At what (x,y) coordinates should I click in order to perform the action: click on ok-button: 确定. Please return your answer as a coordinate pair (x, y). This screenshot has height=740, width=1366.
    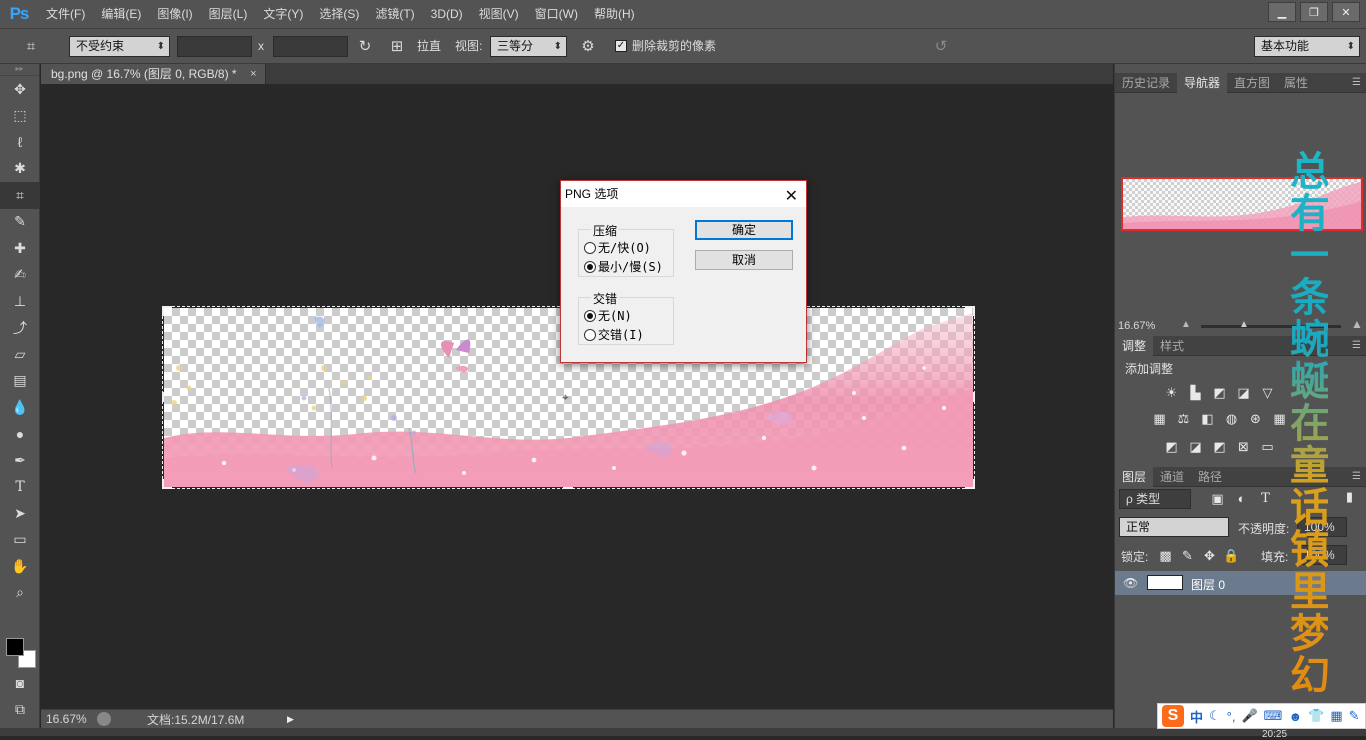
    Looking at the image, I should click on (744, 230).